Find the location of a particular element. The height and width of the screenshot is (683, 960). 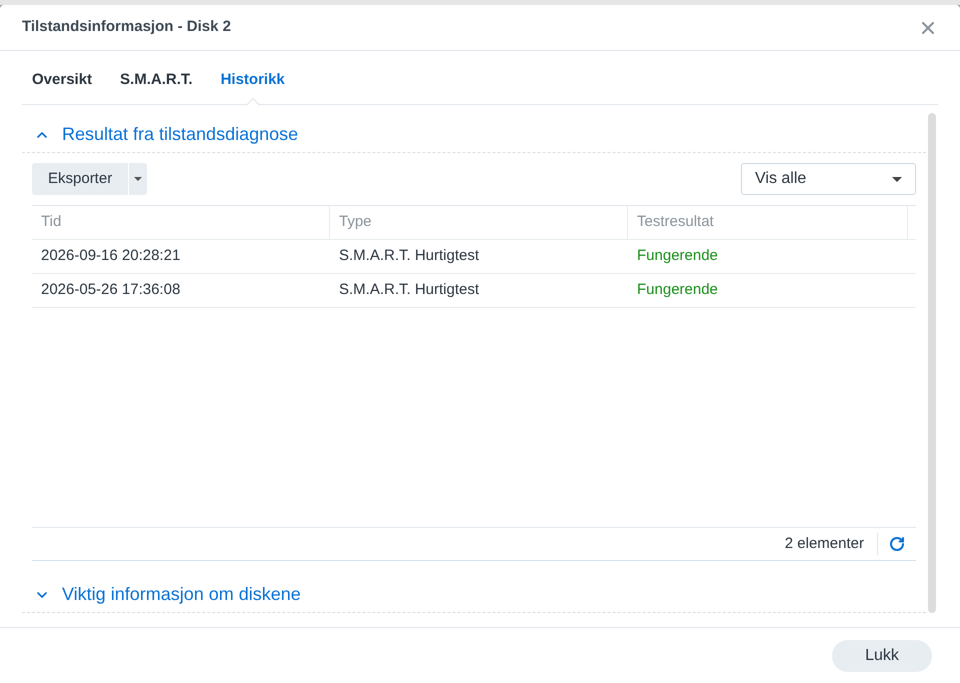

item-count: 2 elementer is located at coordinates (831, 544).